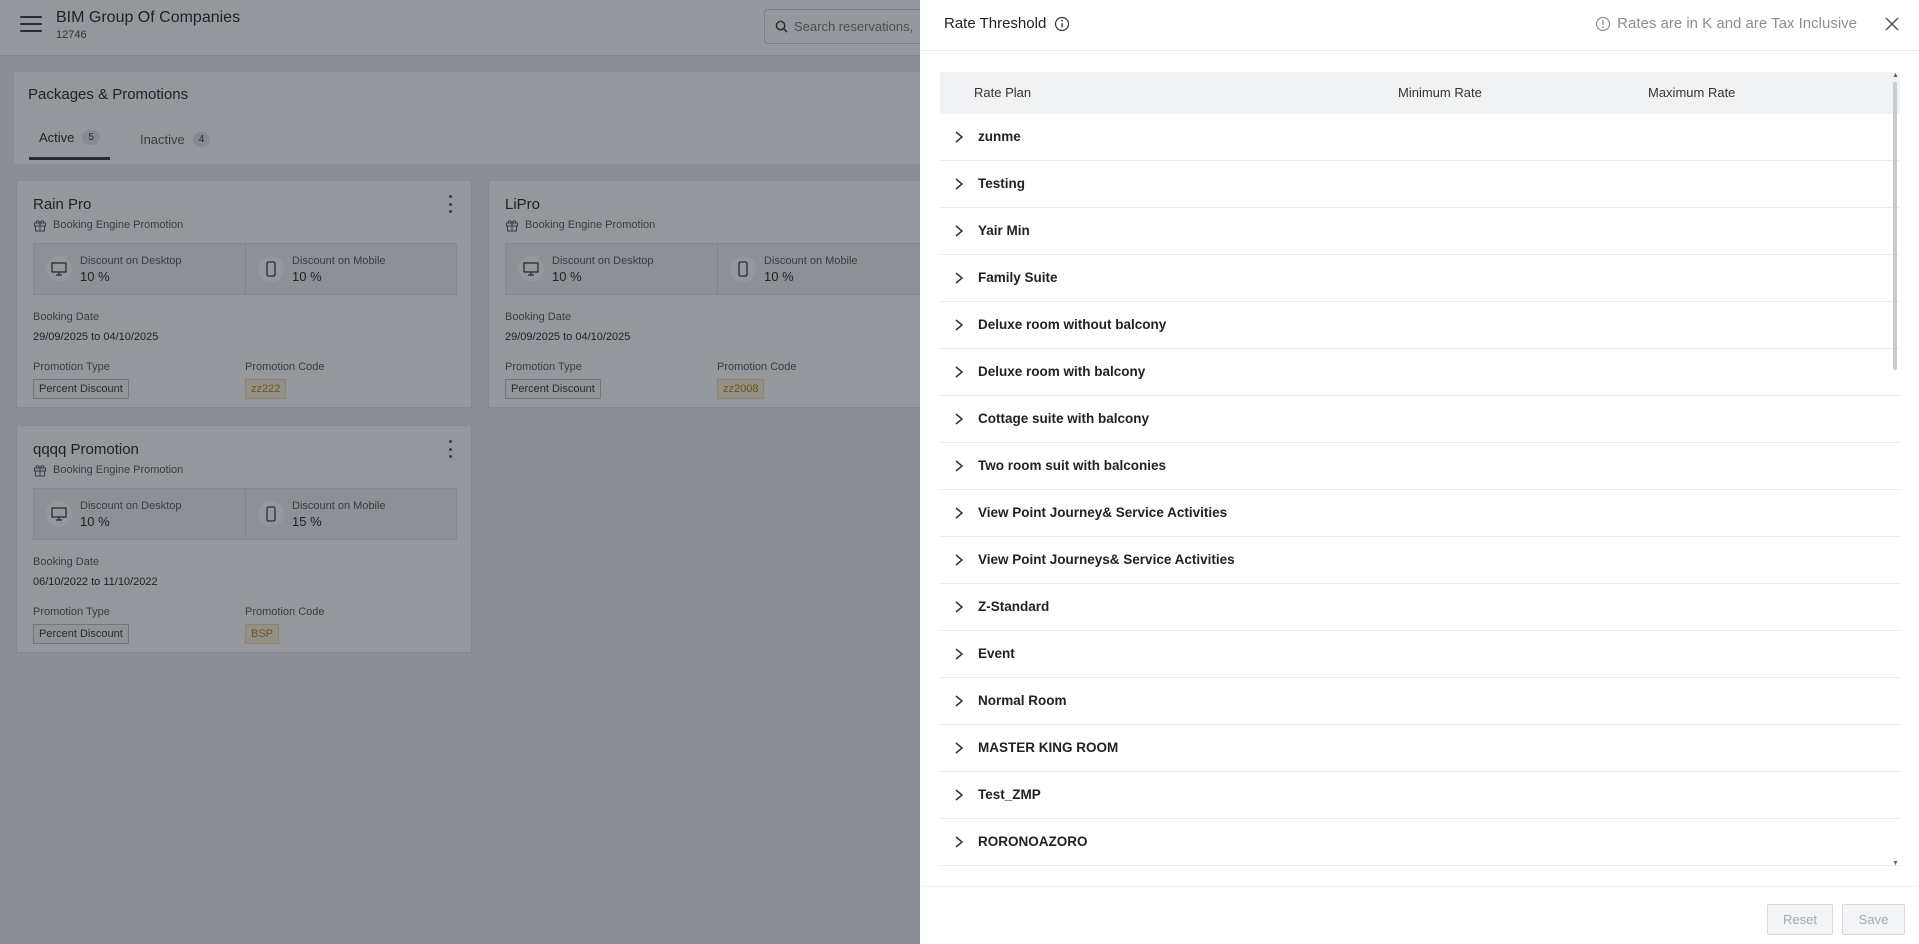  Describe the element at coordinates (1004, 230) in the screenshot. I see `rate-plan-name: Yair Min` at that location.